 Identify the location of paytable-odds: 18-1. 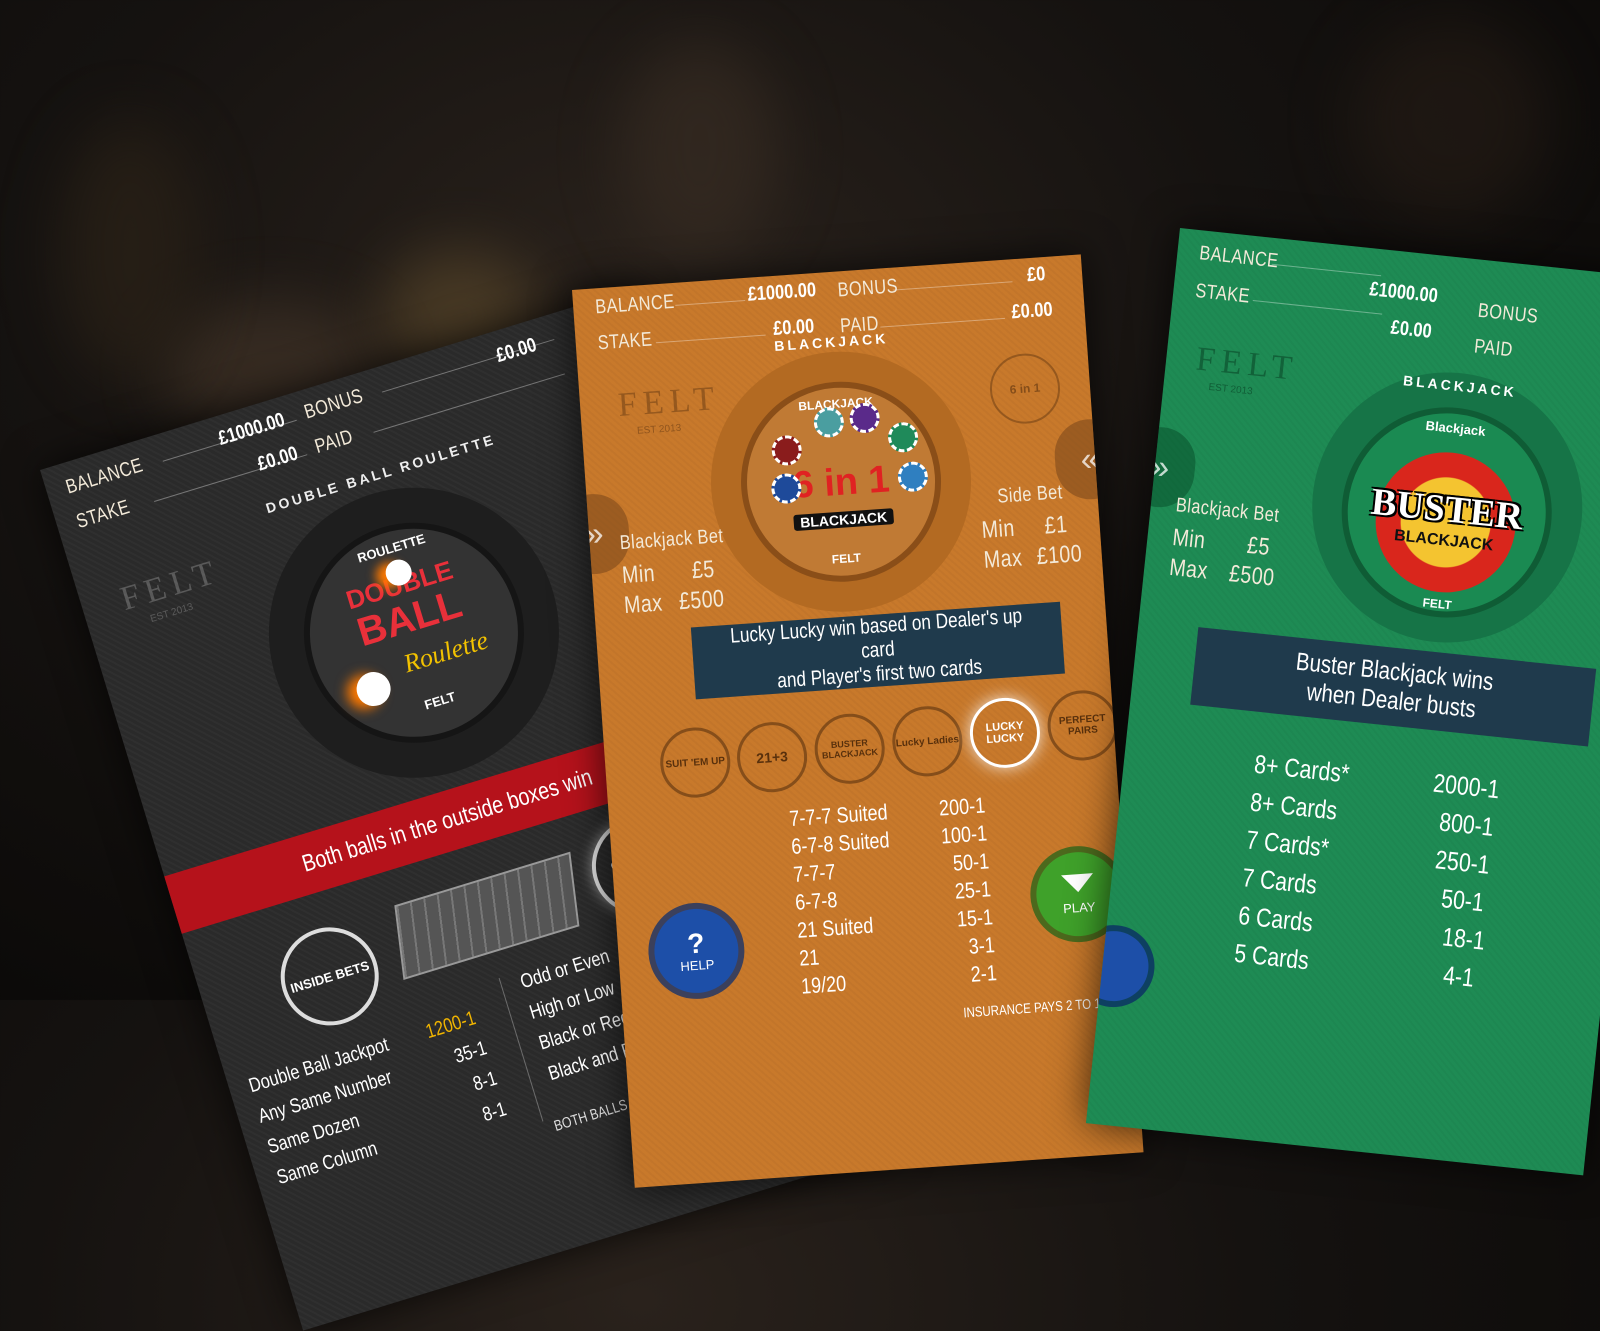
(1463, 938).